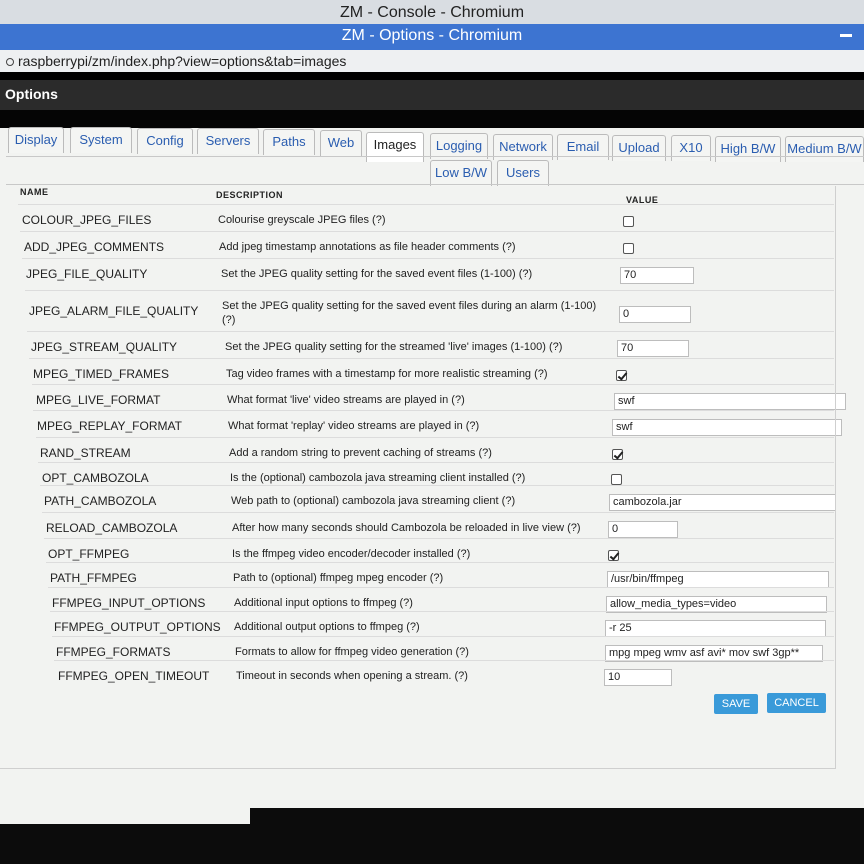 The height and width of the screenshot is (864, 864). What do you see at coordinates (736, 704) in the screenshot?
I see `save-button: SAVE` at bounding box center [736, 704].